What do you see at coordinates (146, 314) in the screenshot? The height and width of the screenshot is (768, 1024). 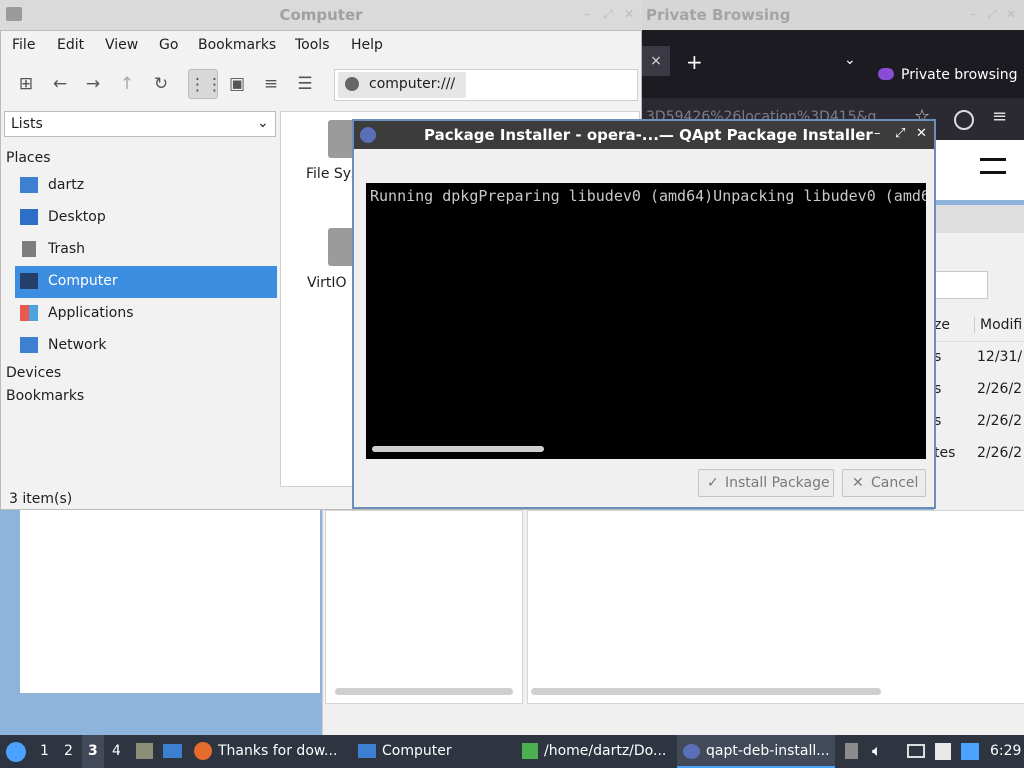 I see `sidebar-item-applications: Applications` at bounding box center [146, 314].